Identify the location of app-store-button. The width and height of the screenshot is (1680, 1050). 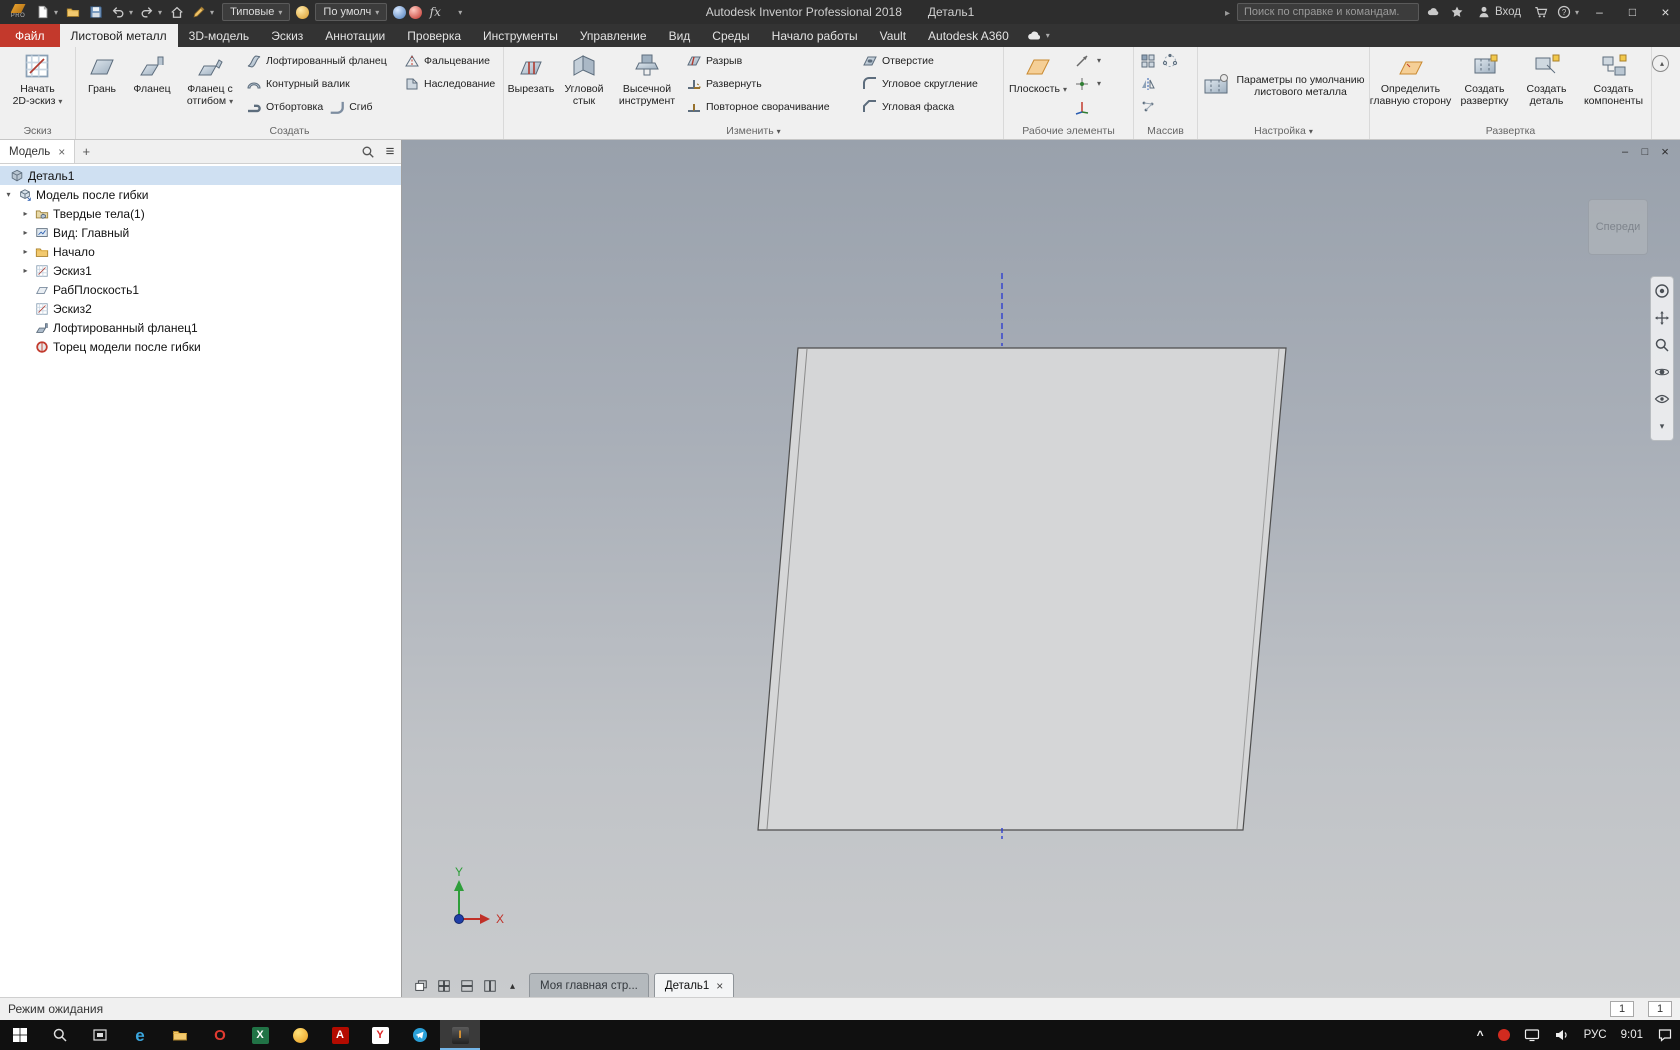
(1541, 12).